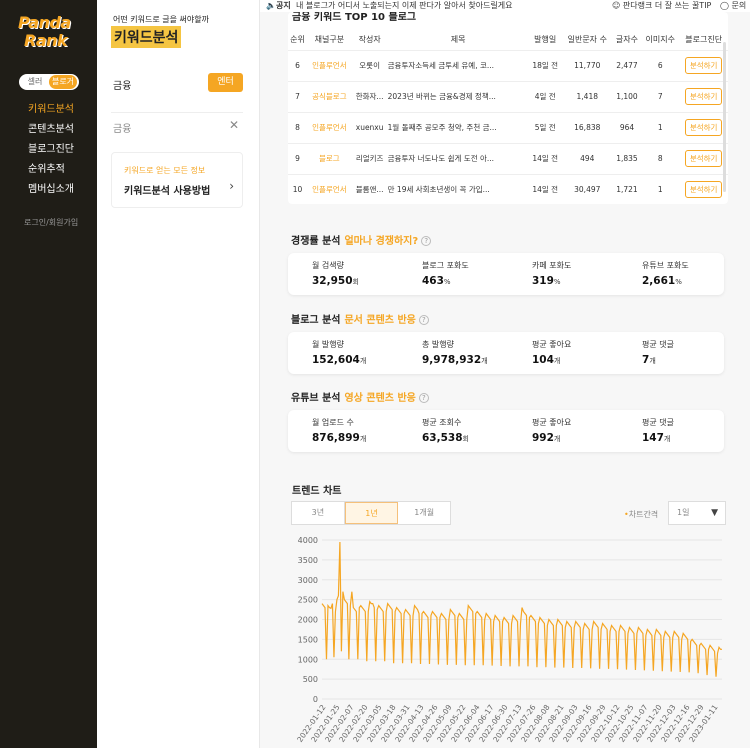  What do you see at coordinates (545, 189) in the screenshot?
I see `cell-date: 14일 전` at bounding box center [545, 189].